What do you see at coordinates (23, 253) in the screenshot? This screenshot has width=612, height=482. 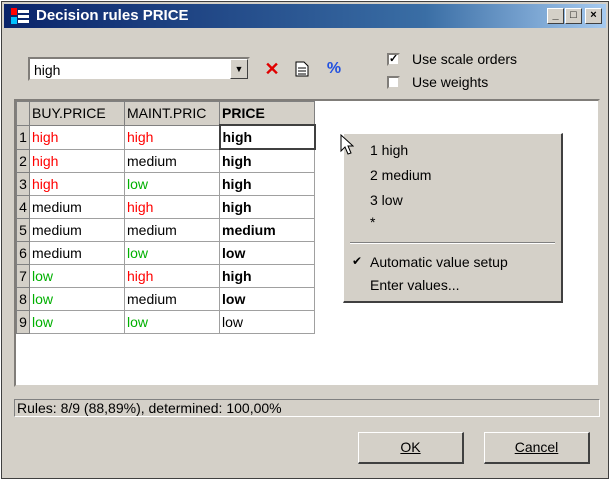 I see `row-number: 6` at bounding box center [23, 253].